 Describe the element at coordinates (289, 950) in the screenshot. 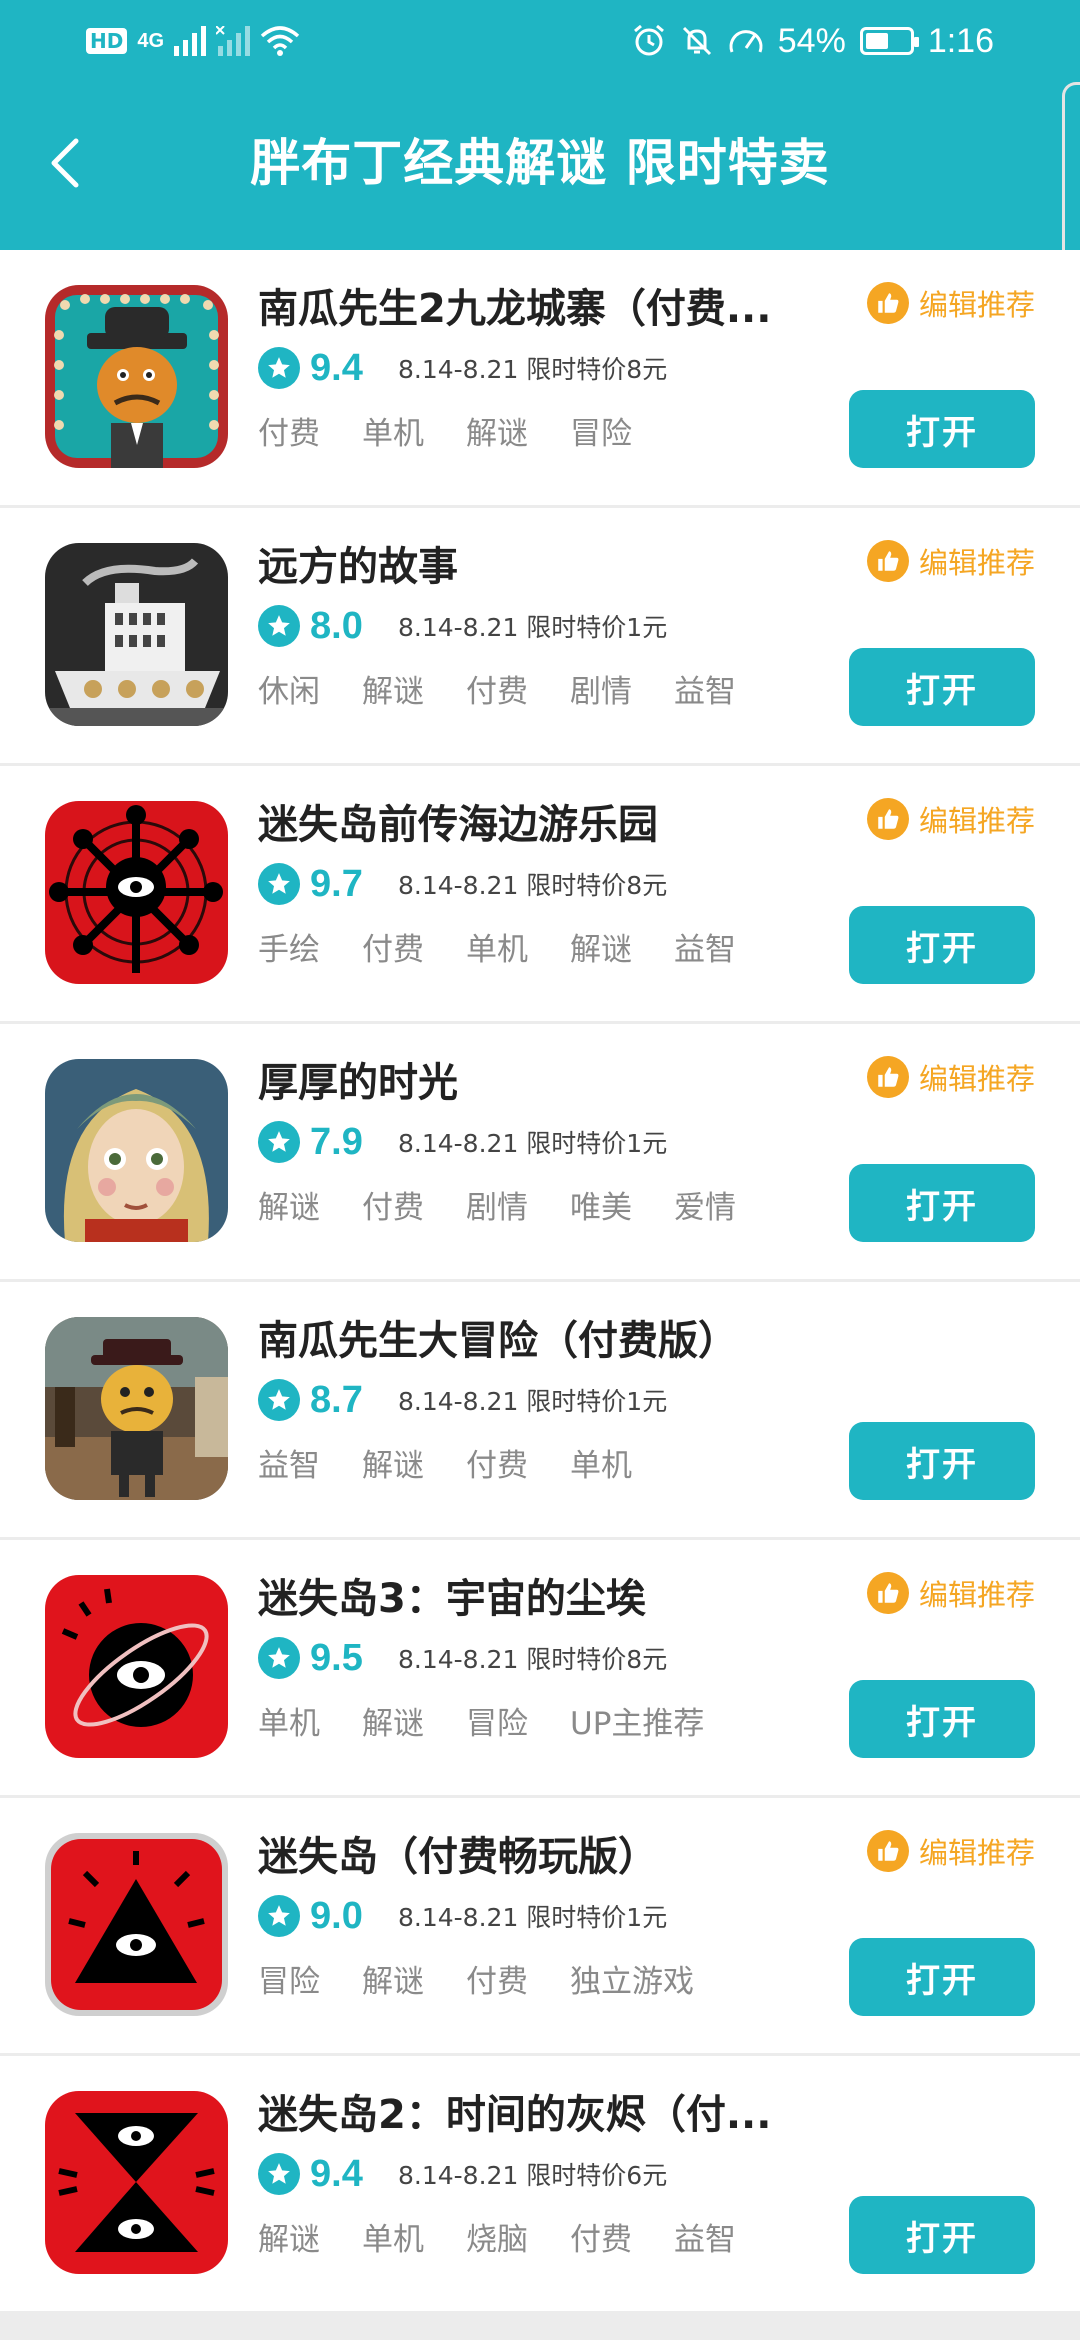

I see `tag: 手绘` at that location.